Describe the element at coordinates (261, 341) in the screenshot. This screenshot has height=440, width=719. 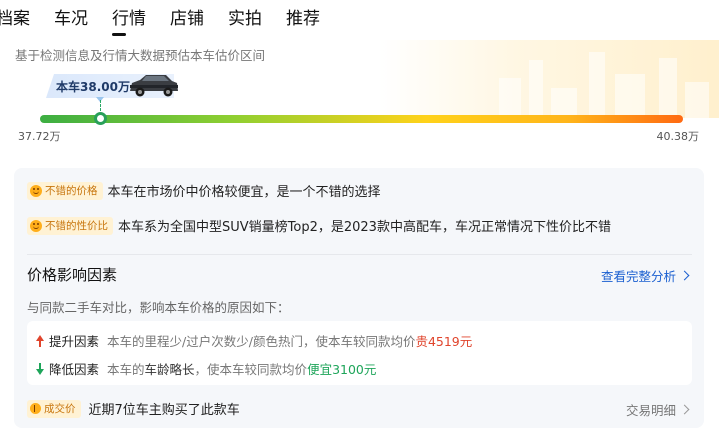
I see `increase-factor-text: 本车的里程少/过户次数少/颜色热门，使本车较同款均价` at that location.